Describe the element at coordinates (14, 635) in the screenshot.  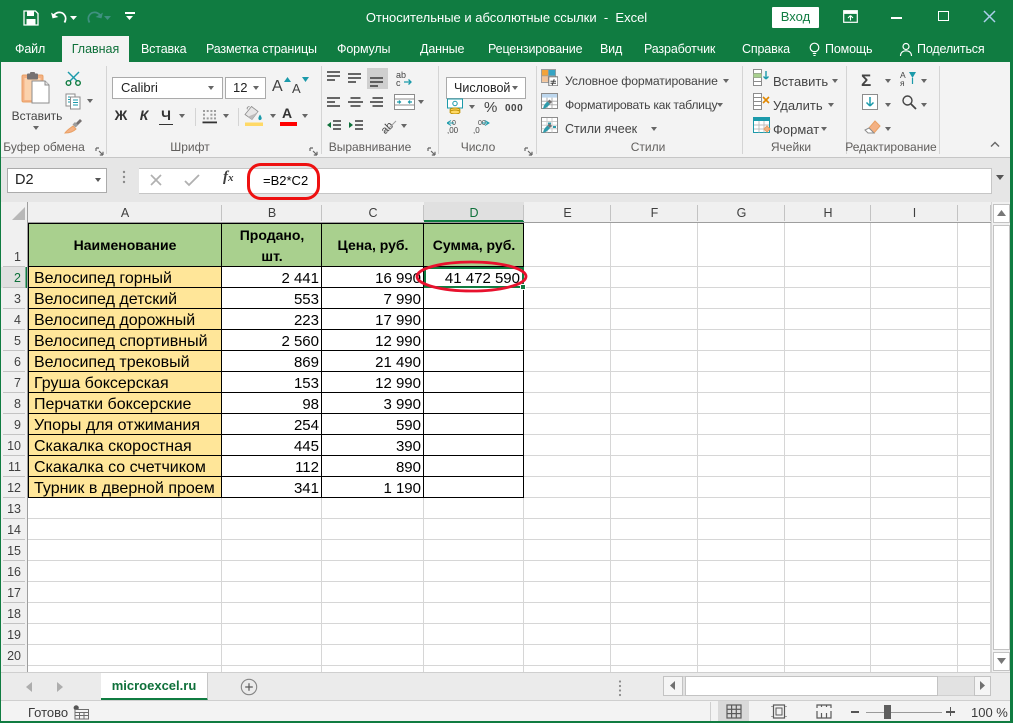
I see `svg-text: 19` at that location.